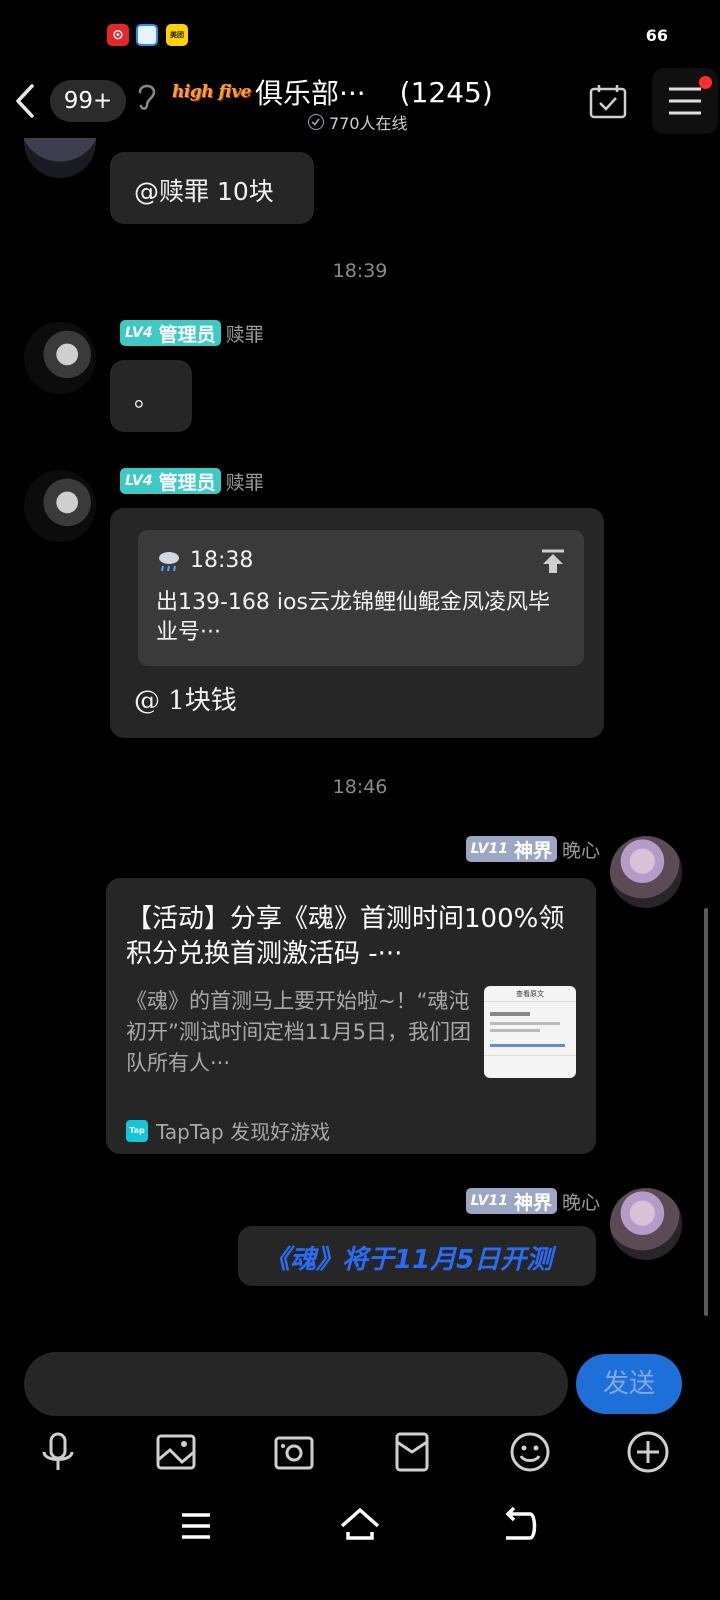  I want to click on ear-icon, so click(146, 96).